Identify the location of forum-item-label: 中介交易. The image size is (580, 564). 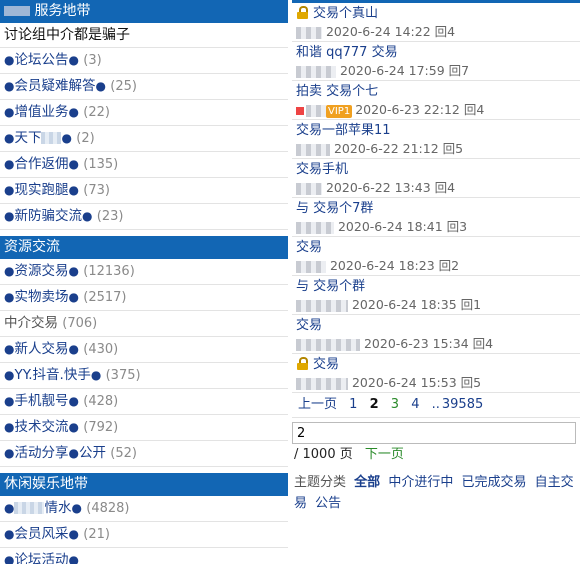
(31, 323).